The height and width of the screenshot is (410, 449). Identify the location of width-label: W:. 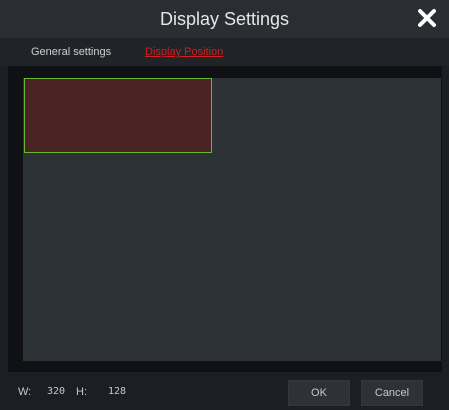
(25, 392).